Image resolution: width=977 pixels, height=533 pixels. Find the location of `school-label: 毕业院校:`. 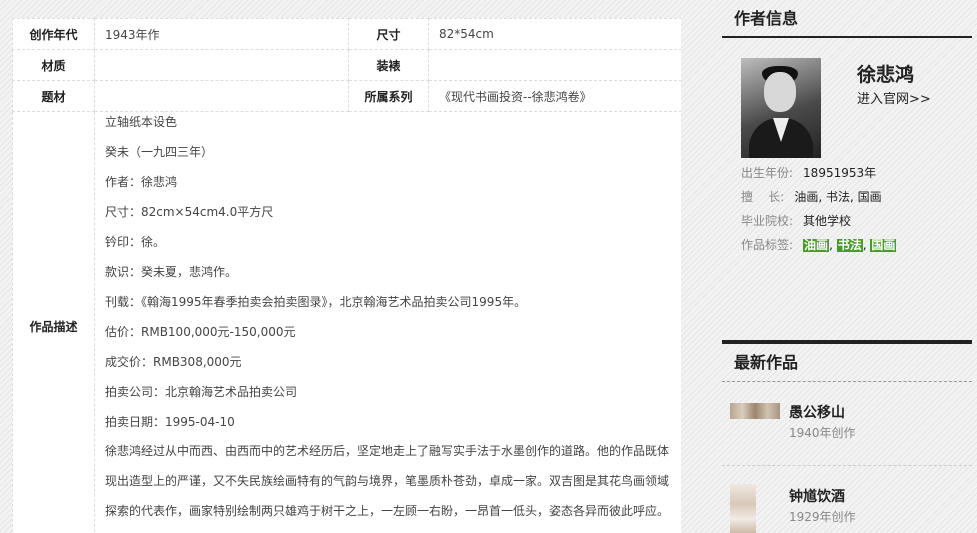

school-label: 毕业院校: is located at coordinates (767, 221).